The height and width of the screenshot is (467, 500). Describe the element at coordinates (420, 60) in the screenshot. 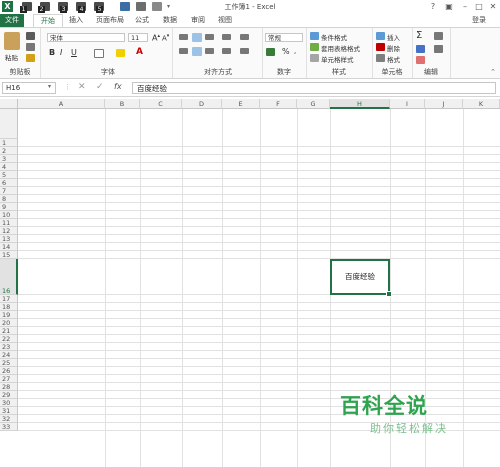

I see `clear-icon` at that location.